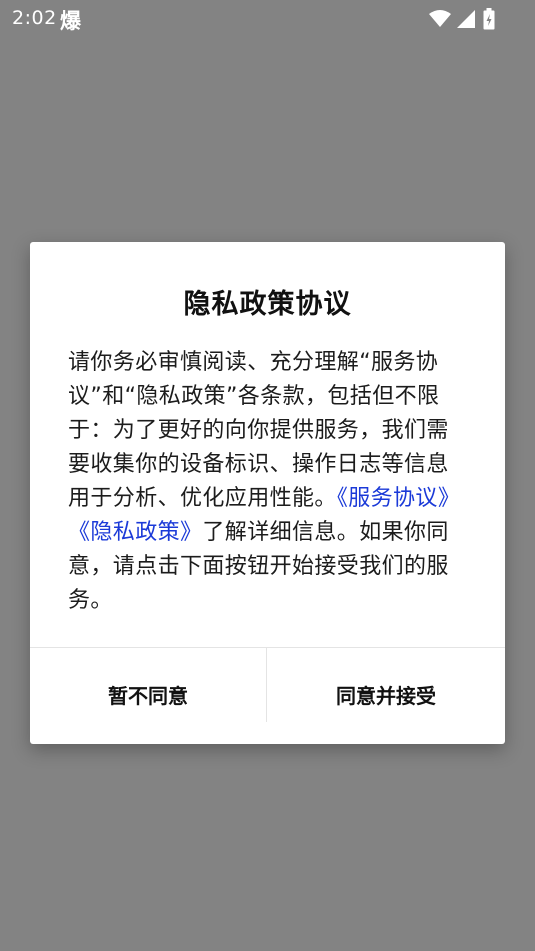 Image resolution: width=535 pixels, height=951 pixels. I want to click on dialog-title: 隐私政策协议, so click(267, 304).